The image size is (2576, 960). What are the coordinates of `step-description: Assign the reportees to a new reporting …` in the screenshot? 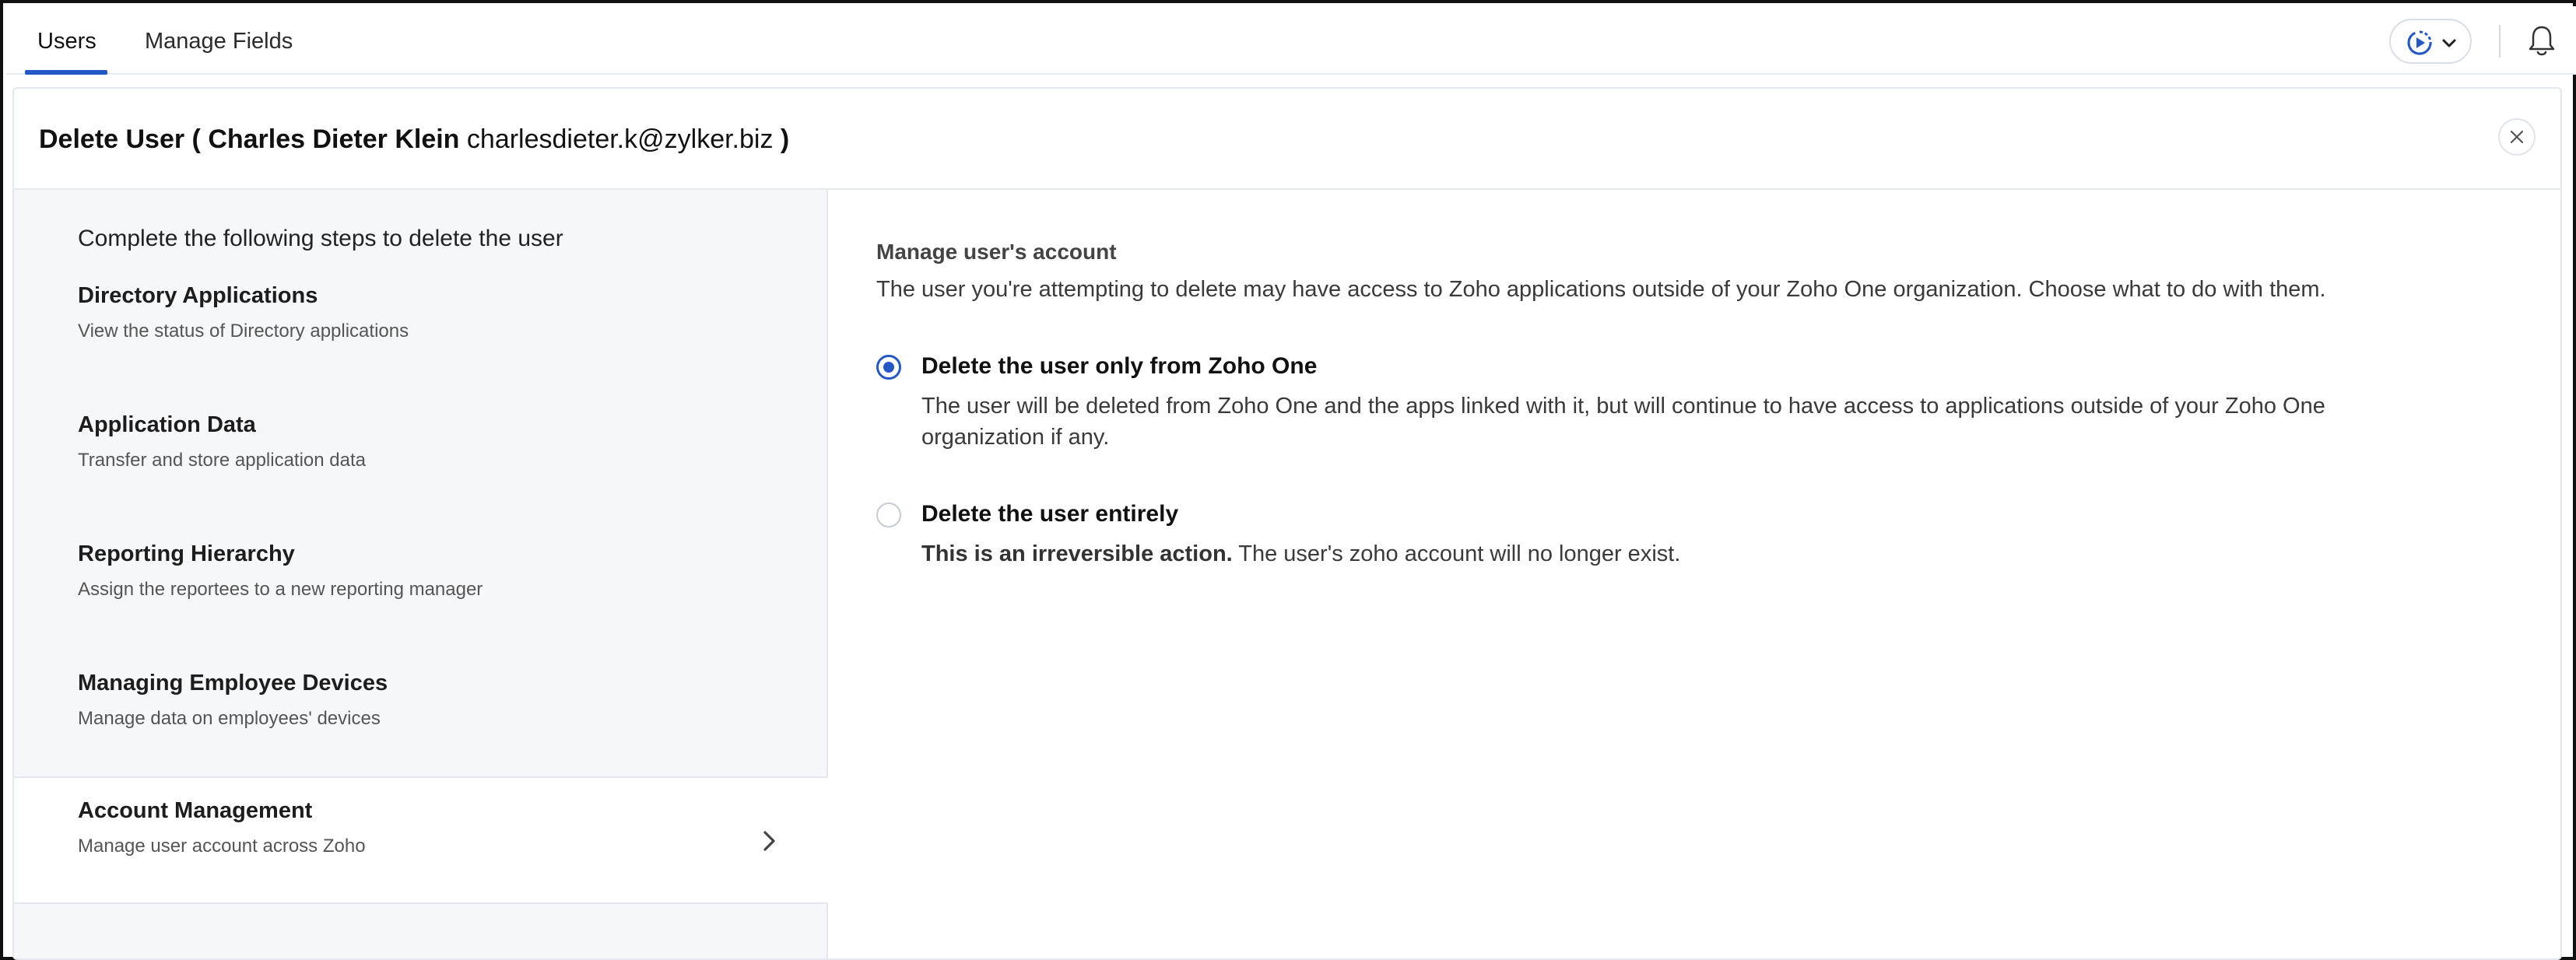 It's located at (281, 589).